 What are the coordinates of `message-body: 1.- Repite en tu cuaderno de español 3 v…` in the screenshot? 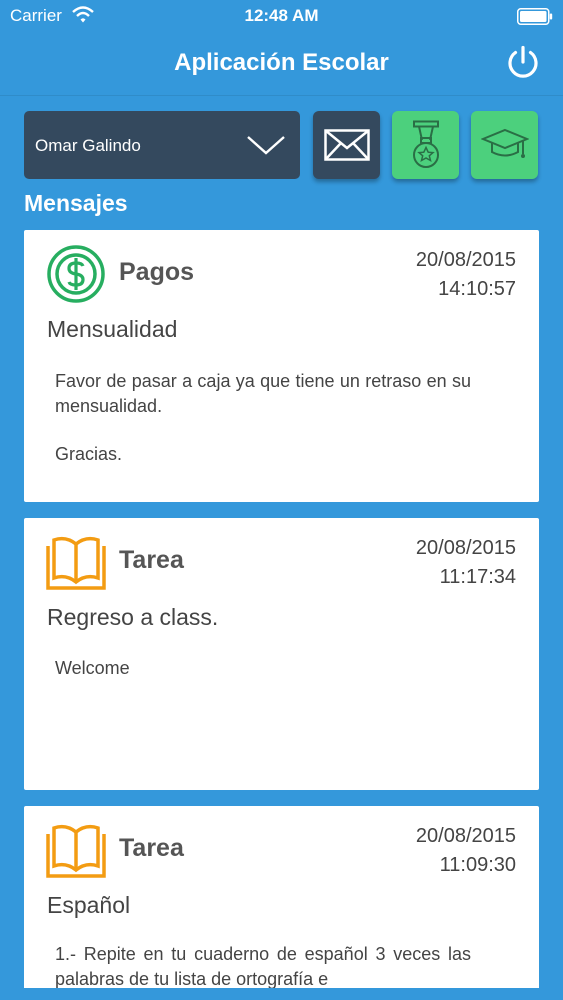 It's located at (263, 965).